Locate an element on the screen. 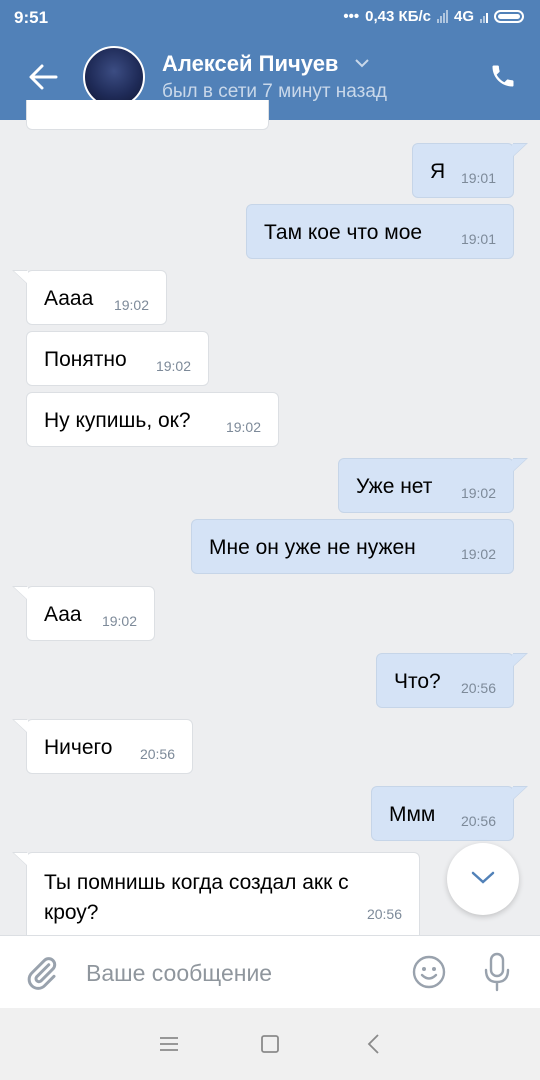 The width and height of the screenshot is (540, 1080). system-navigation-bar is located at coordinates (270, 1044).